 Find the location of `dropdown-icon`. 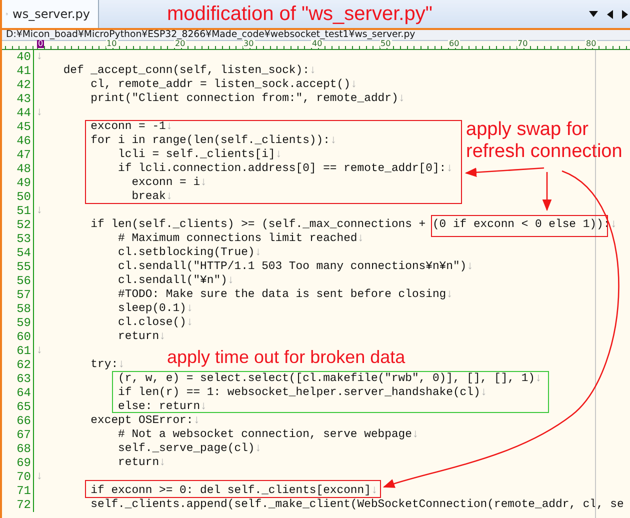

dropdown-icon is located at coordinates (593, 14).